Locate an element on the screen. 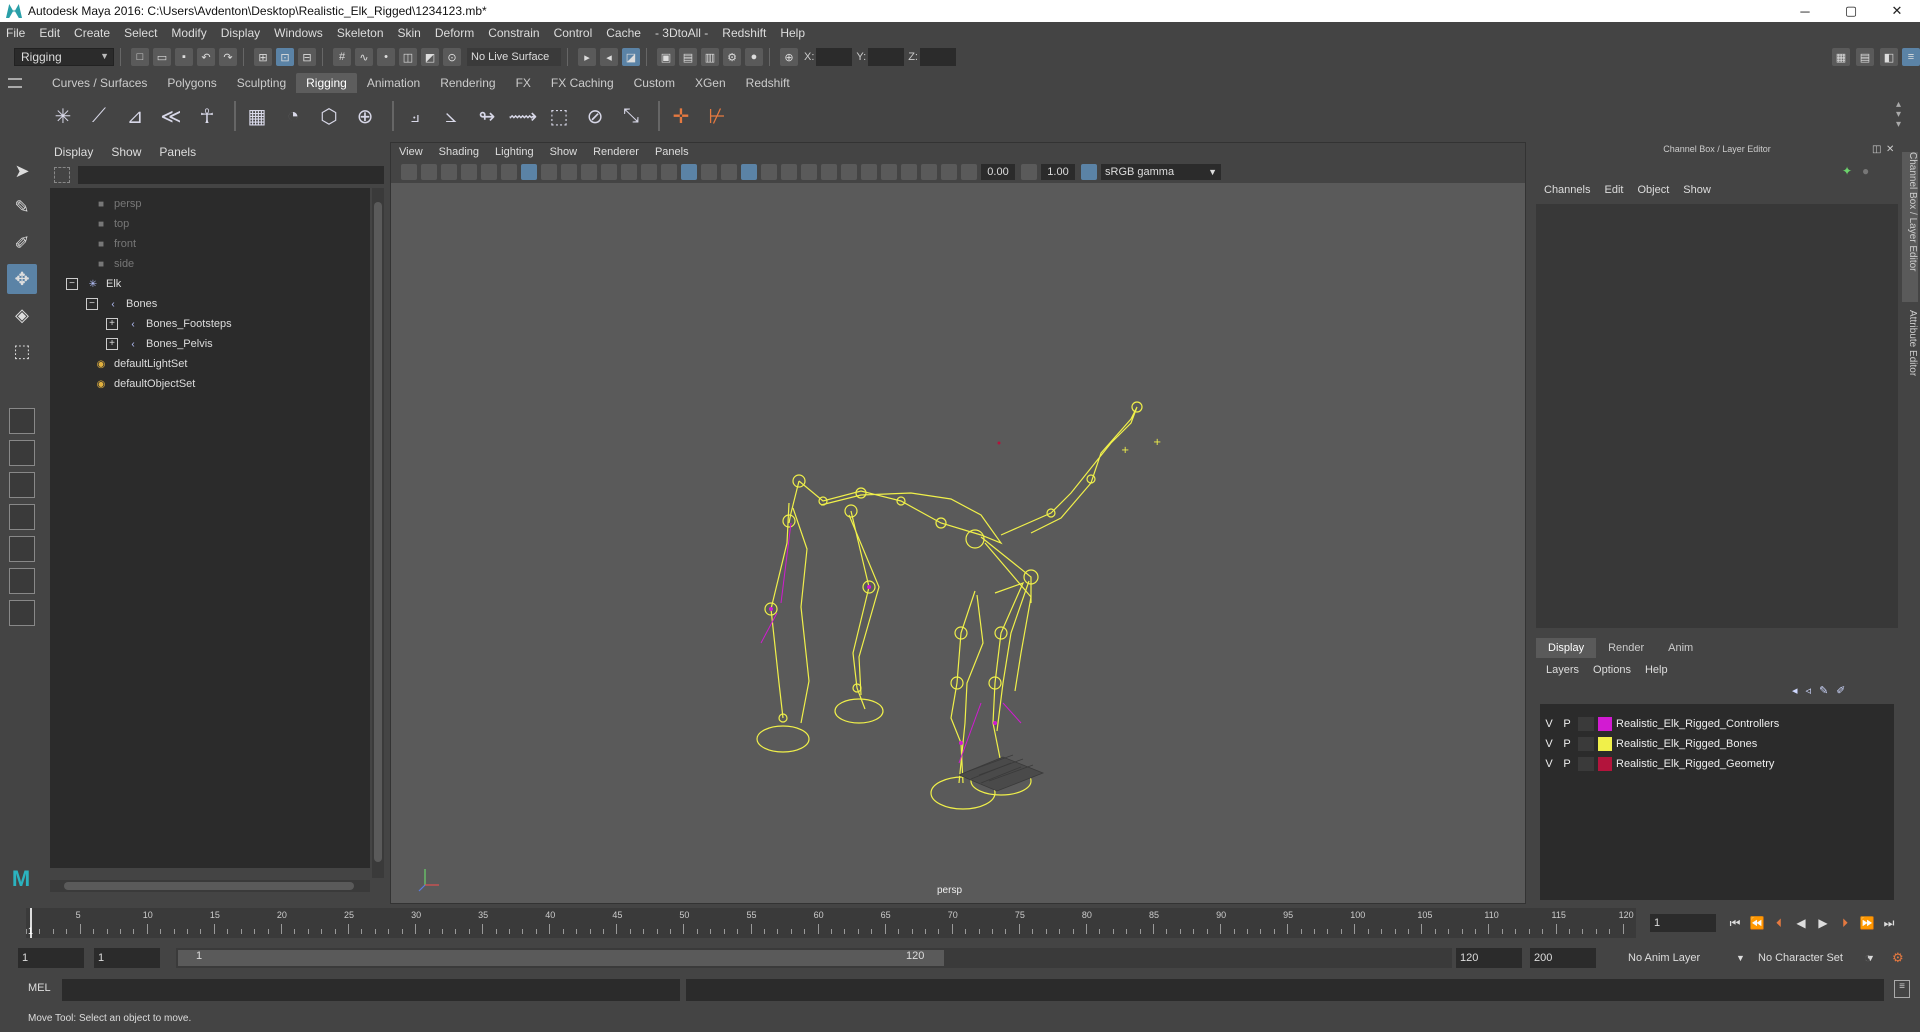 Image resolution: width=1920 pixels, height=1032 pixels. scrollbar-thumb is located at coordinates (378, 532).